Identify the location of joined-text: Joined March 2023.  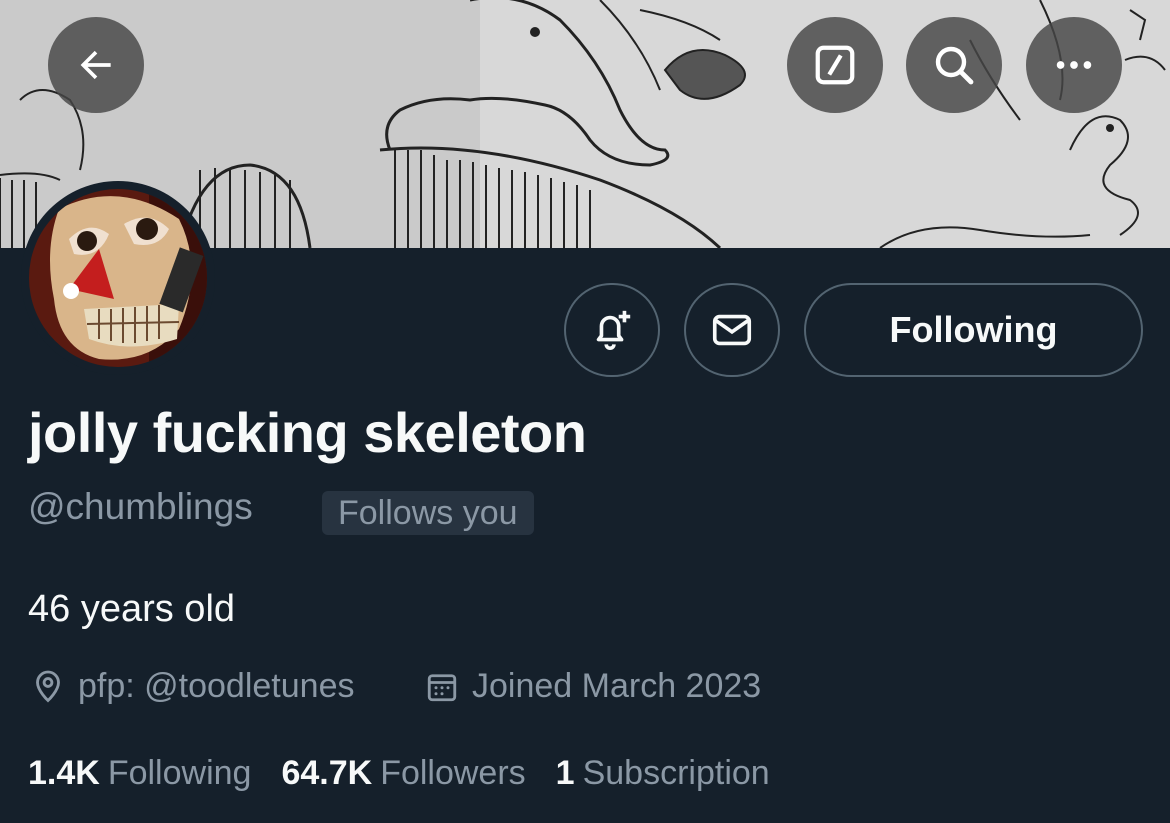
(617, 686).